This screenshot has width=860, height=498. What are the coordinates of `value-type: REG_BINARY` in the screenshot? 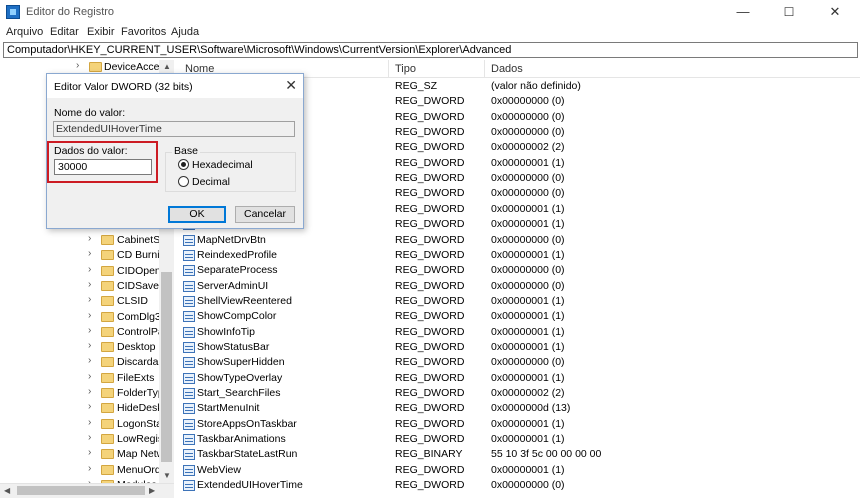 It's located at (429, 454).